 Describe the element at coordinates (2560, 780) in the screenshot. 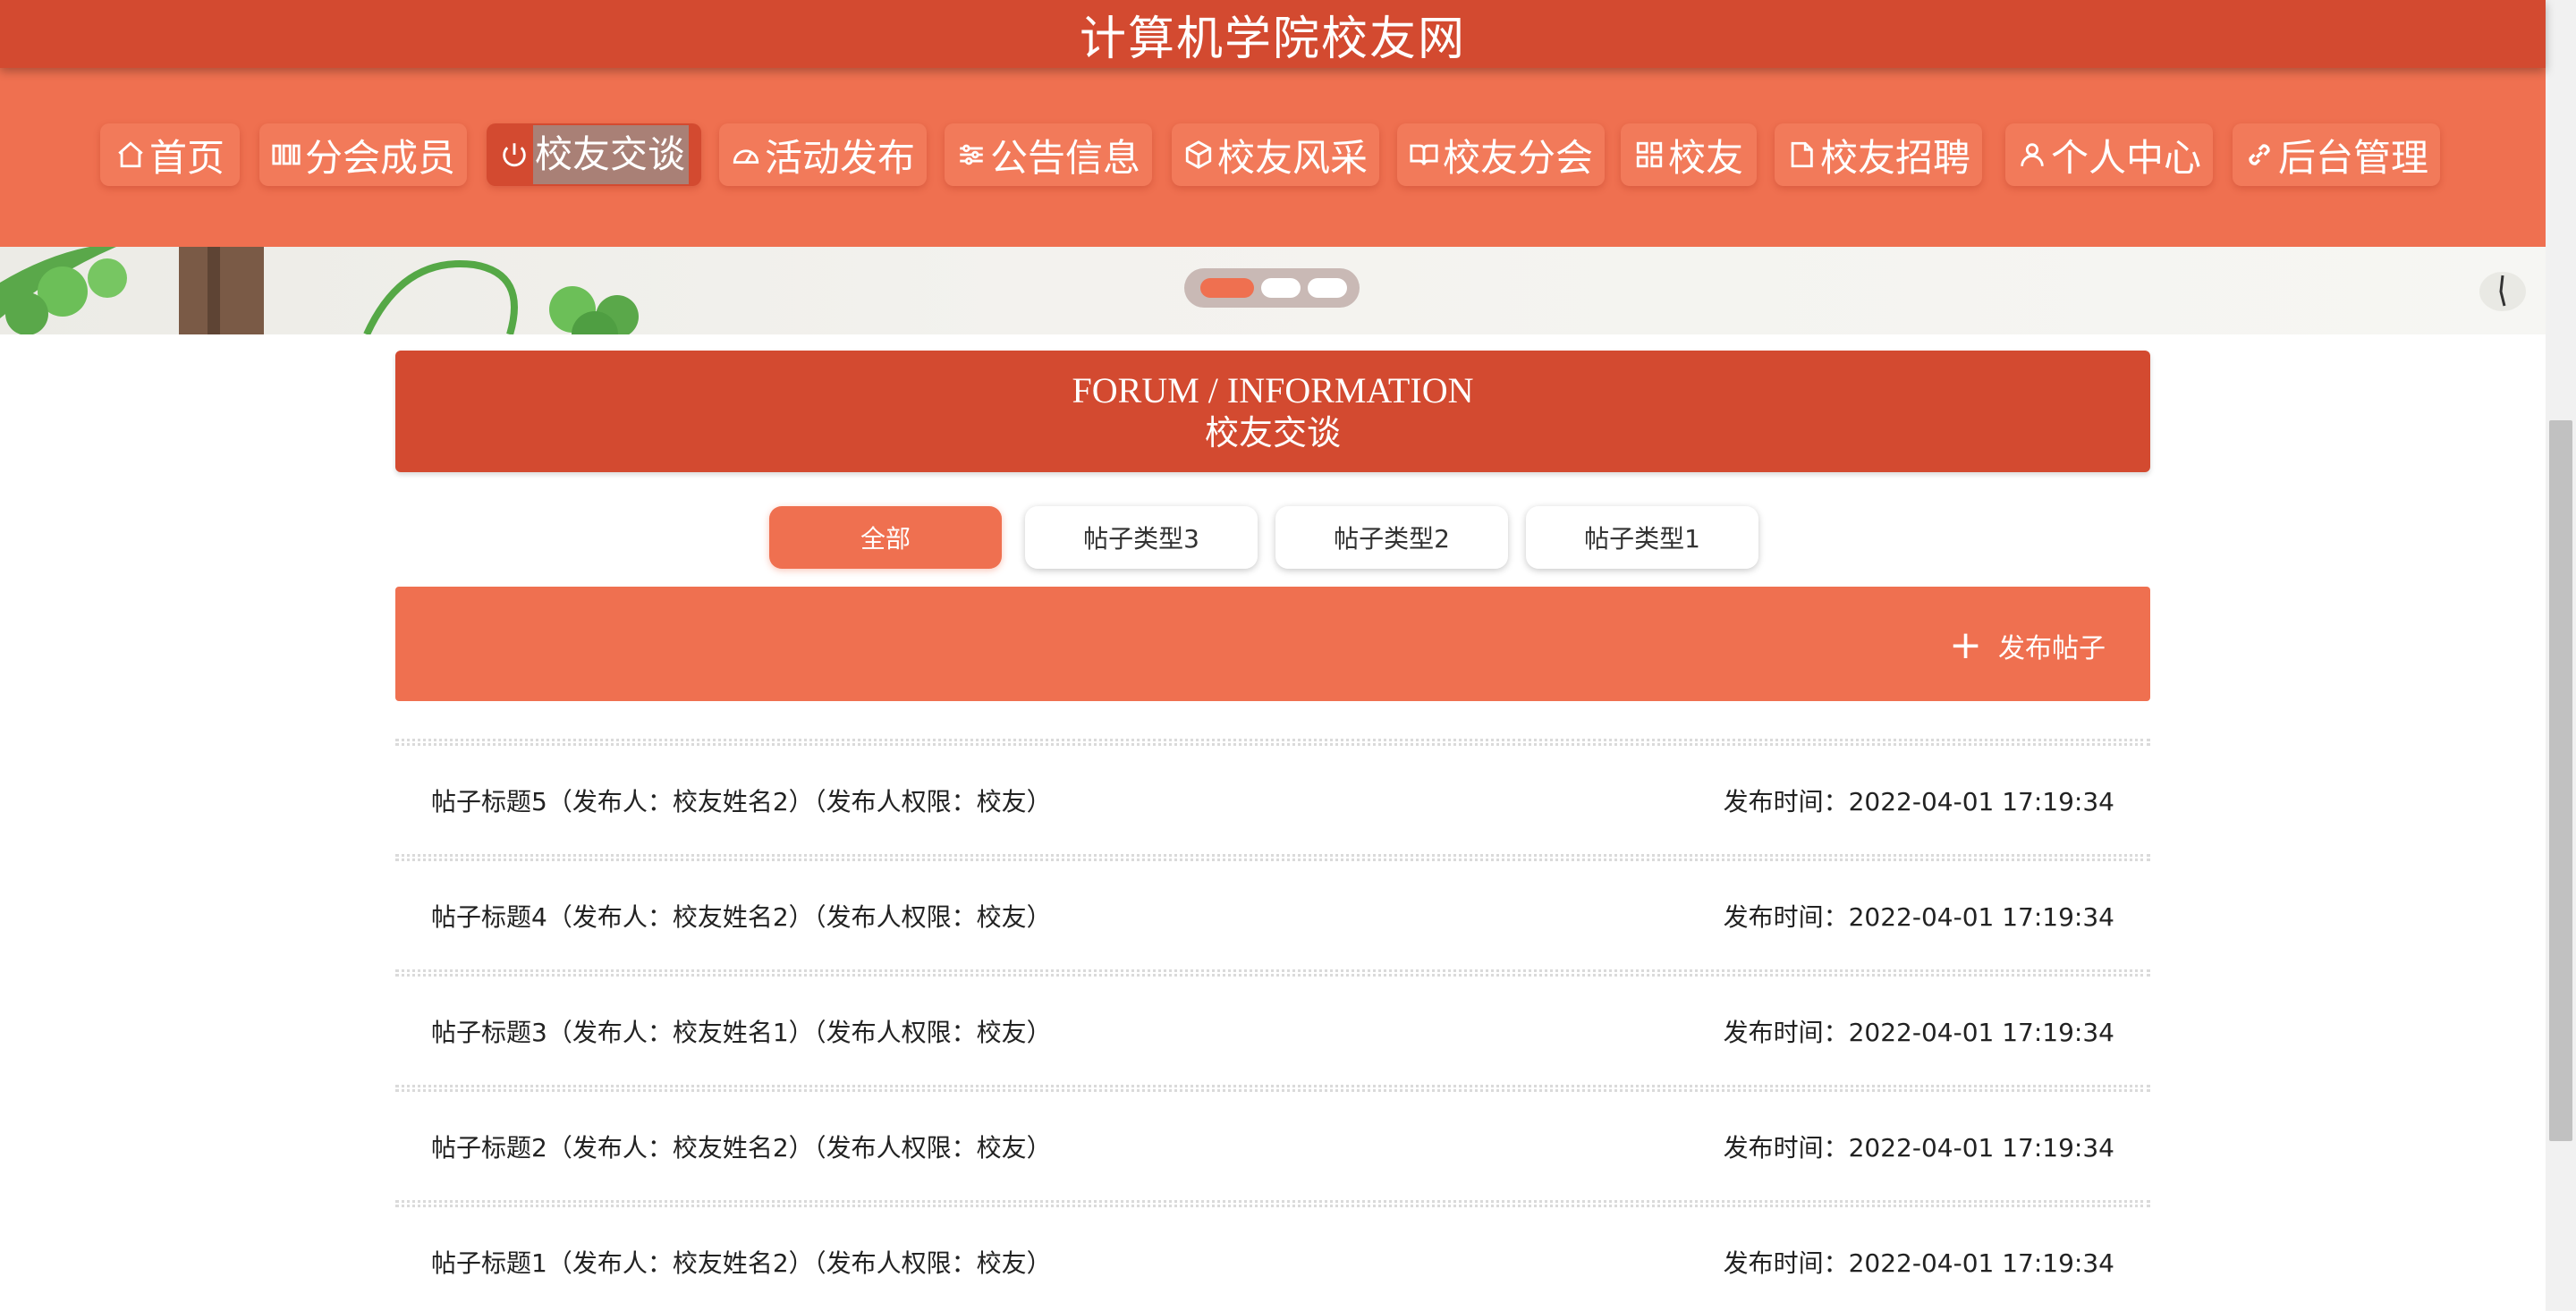

I see `scrollbar-thumb` at that location.